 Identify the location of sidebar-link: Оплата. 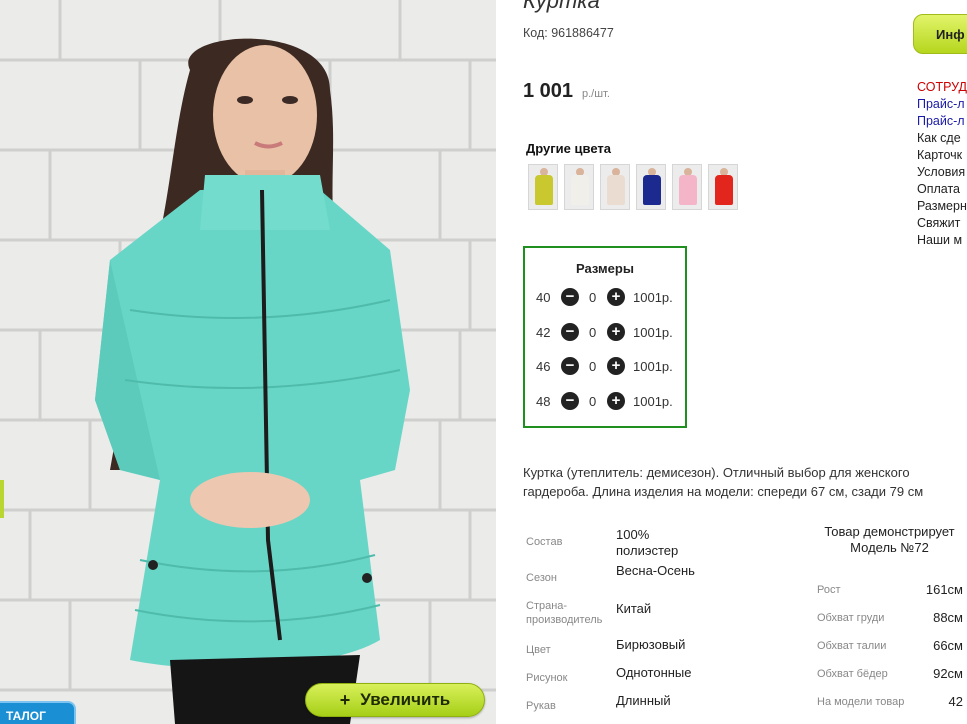
(938, 189).